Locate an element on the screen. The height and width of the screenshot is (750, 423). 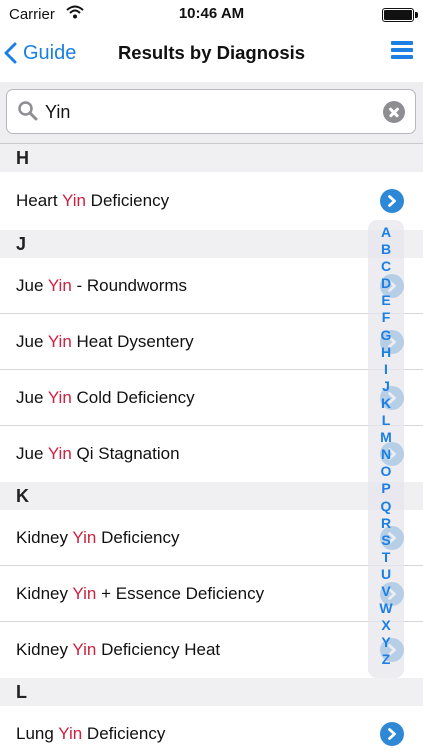
clock: 10:46 AM is located at coordinates (211, 13).